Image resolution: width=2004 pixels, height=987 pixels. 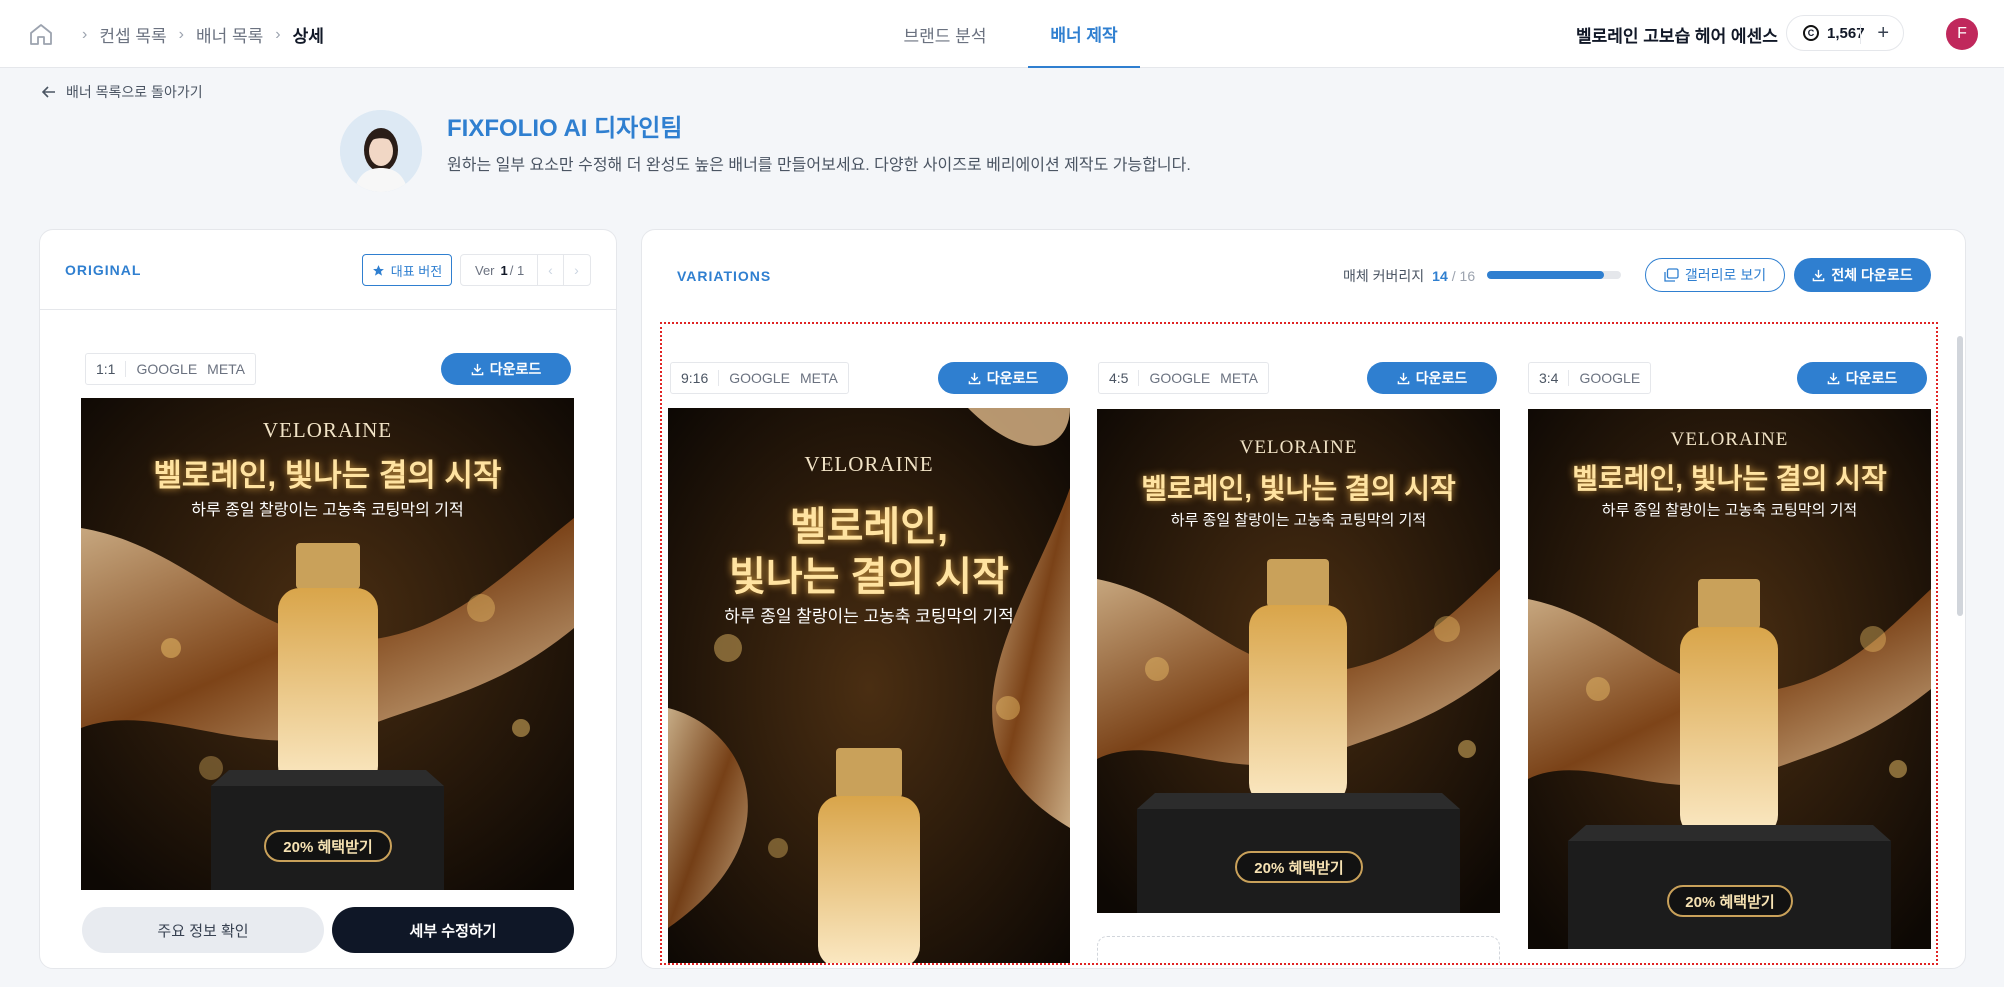 I want to click on main-tabs: 브랜드 분석 배너 제작, so click(x=1013, y=34).